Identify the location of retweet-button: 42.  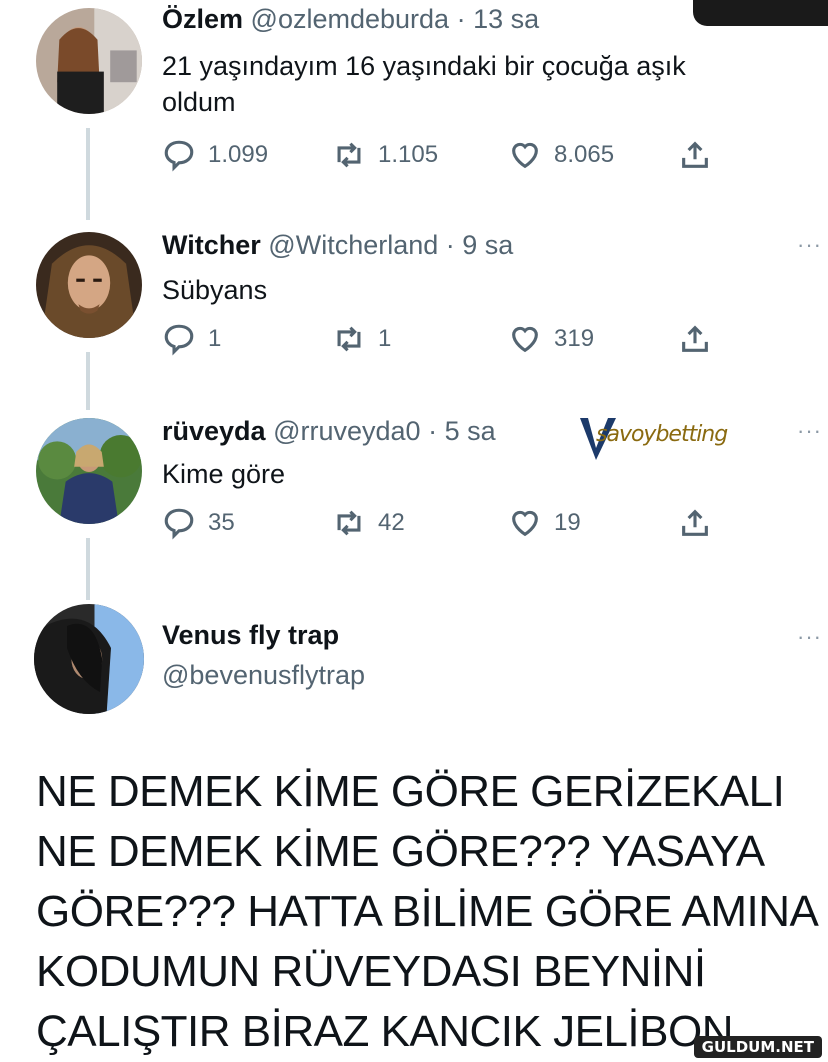
(368, 523).